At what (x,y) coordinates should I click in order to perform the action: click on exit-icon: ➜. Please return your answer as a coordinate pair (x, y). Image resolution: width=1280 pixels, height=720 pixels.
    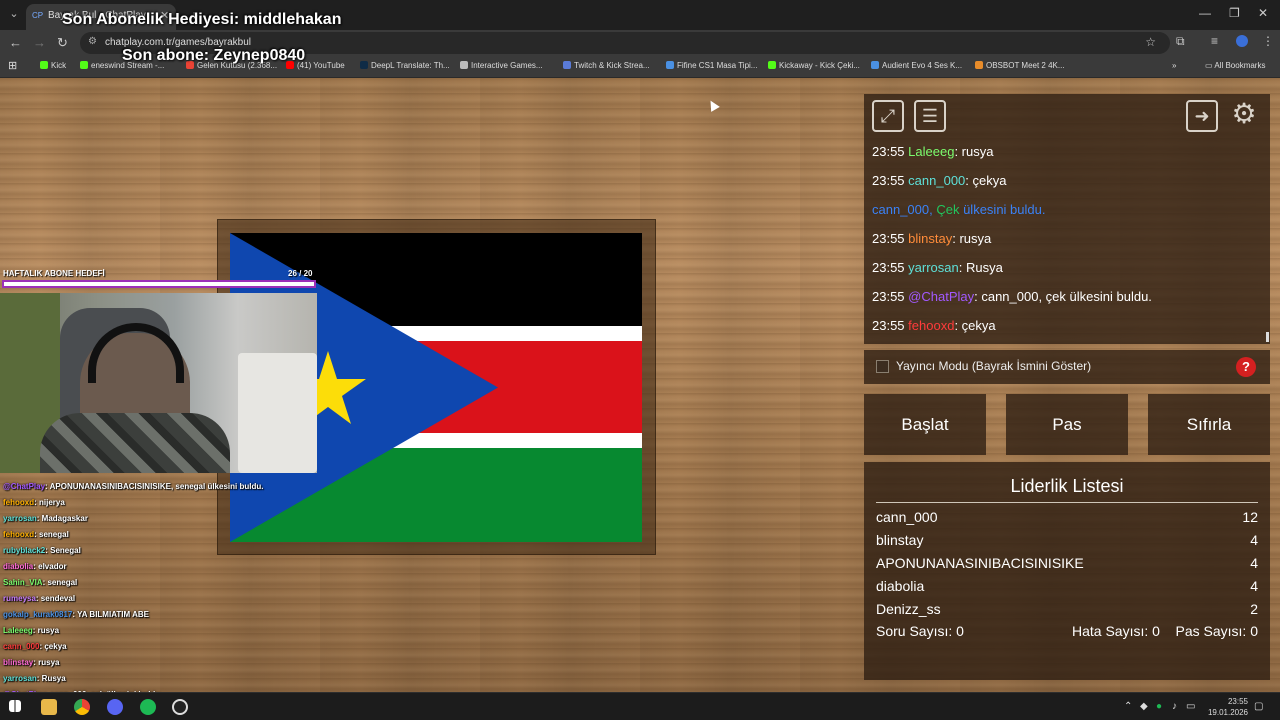
    Looking at the image, I should click on (1202, 116).